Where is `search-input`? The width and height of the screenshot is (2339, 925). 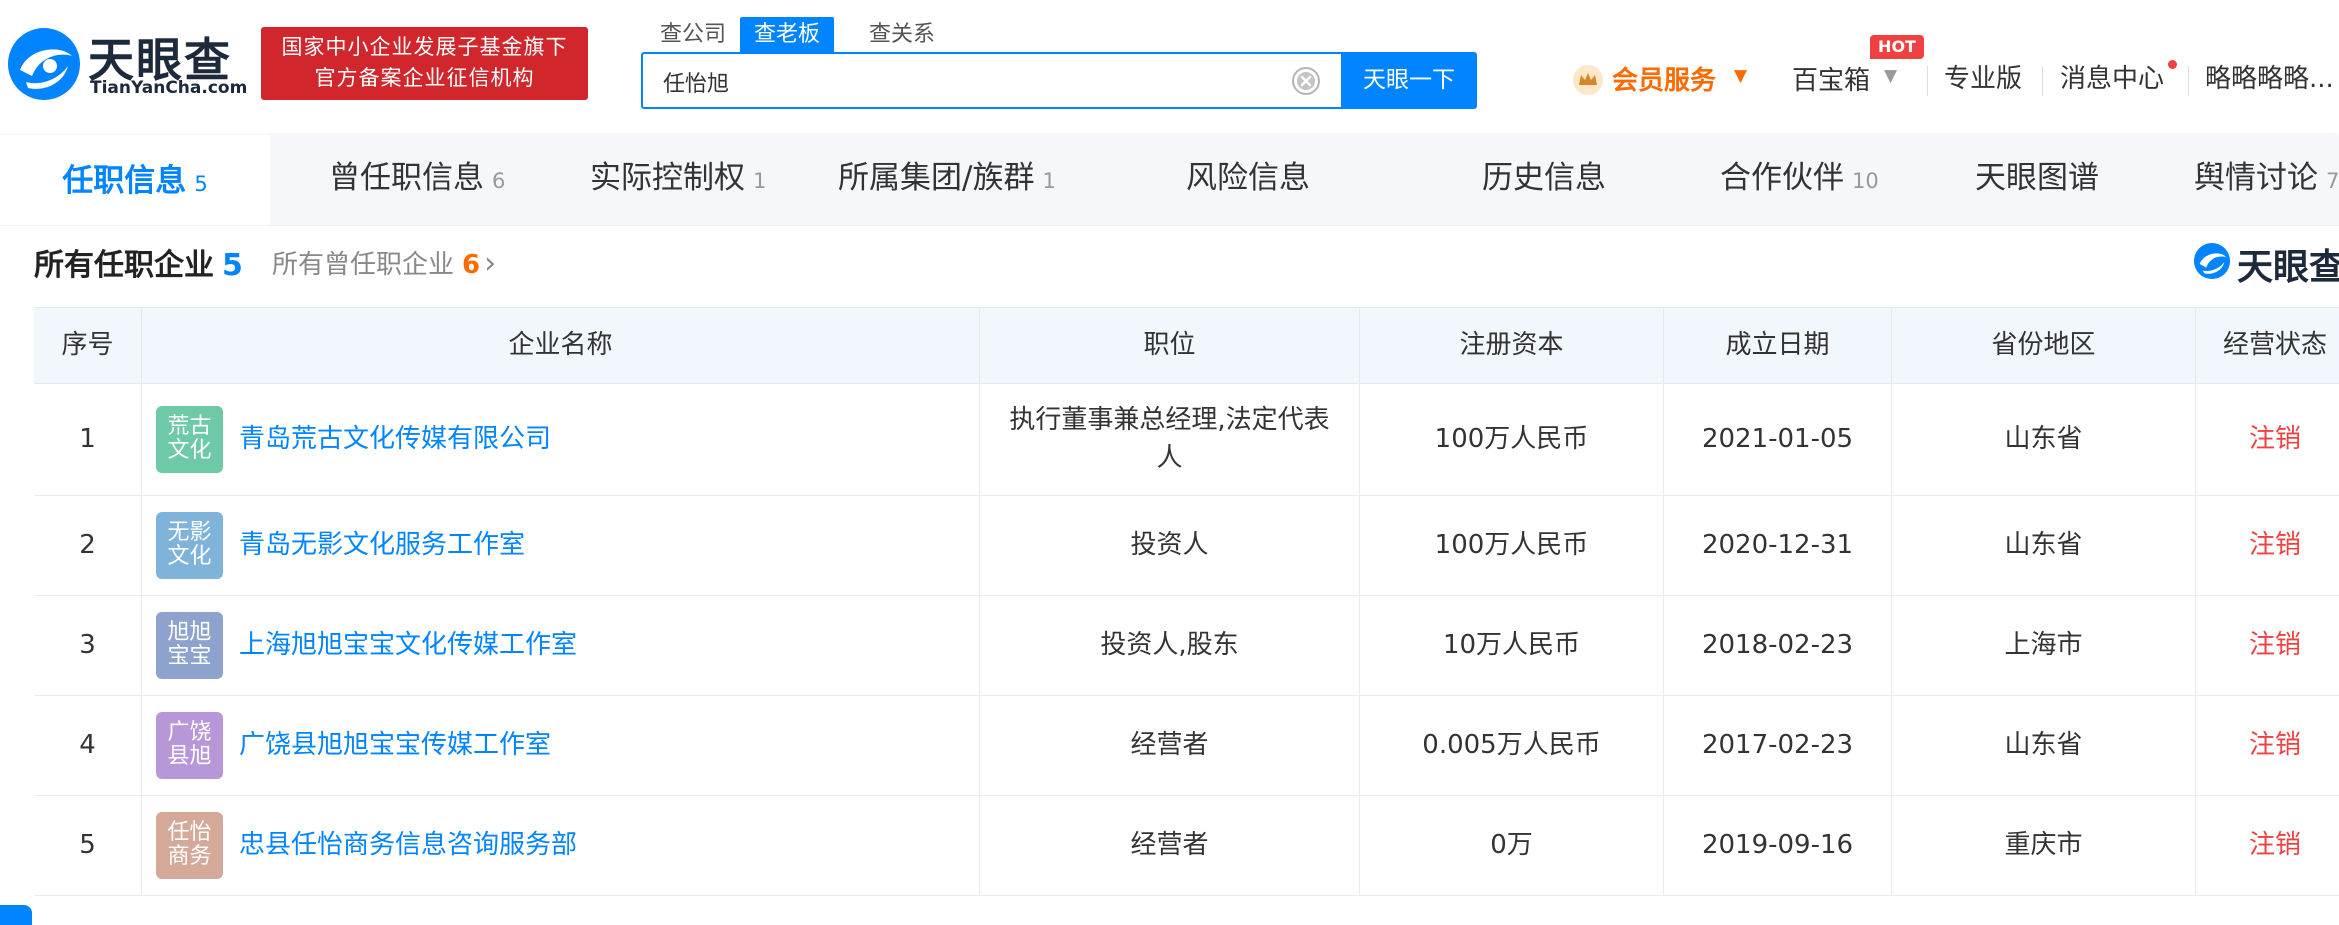 search-input is located at coordinates (963, 81).